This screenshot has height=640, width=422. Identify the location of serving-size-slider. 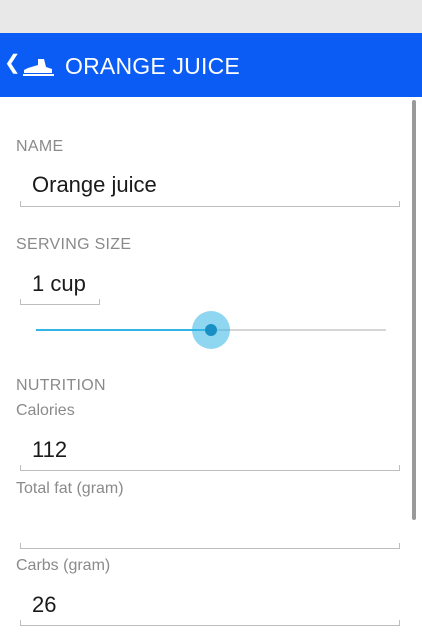
(211, 330).